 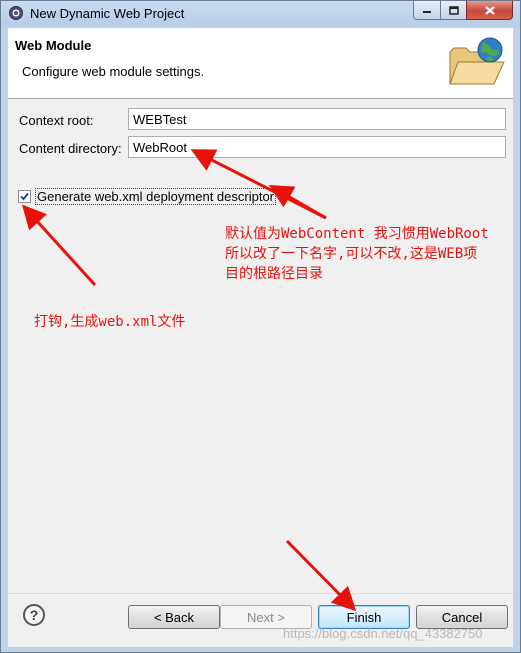 What do you see at coordinates (383, 633) in the screenshot?
I see `watermark: https://blog.csdn.net/qq_43382750` at bounding box center [383, 633].